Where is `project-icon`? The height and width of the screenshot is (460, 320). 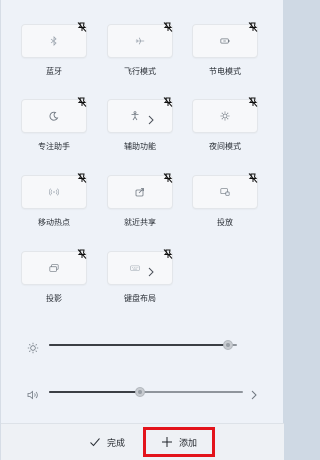 project-icon is located at coordinates (54, 268).